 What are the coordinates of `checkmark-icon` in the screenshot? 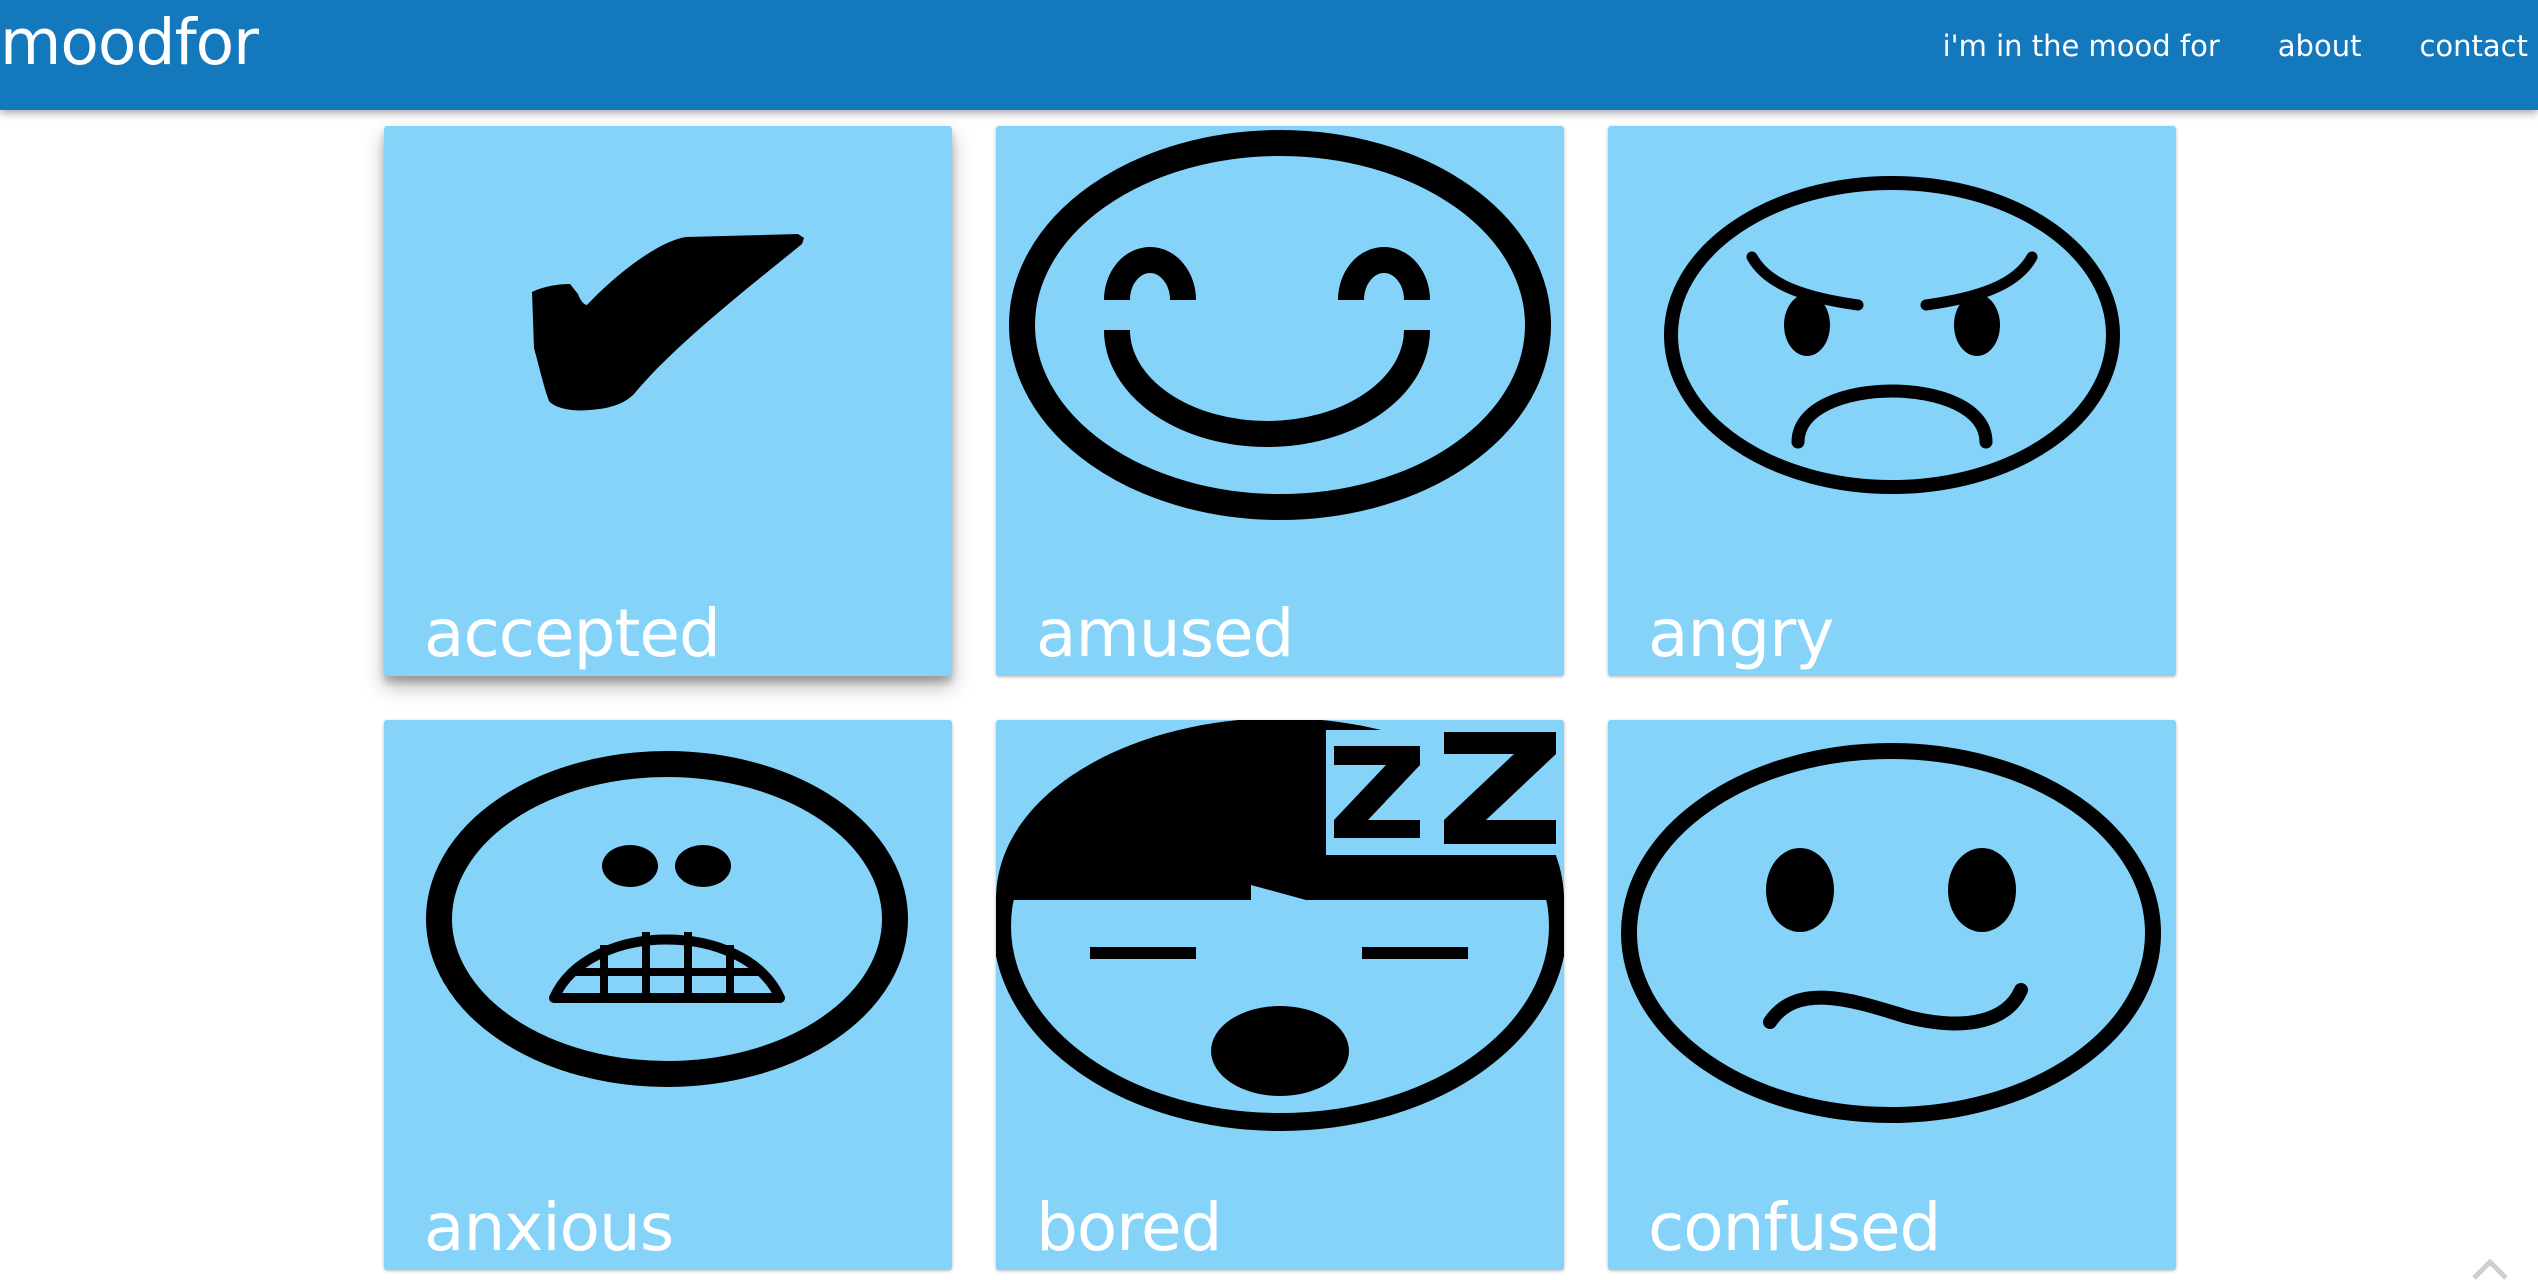 It's located at (668, 322).